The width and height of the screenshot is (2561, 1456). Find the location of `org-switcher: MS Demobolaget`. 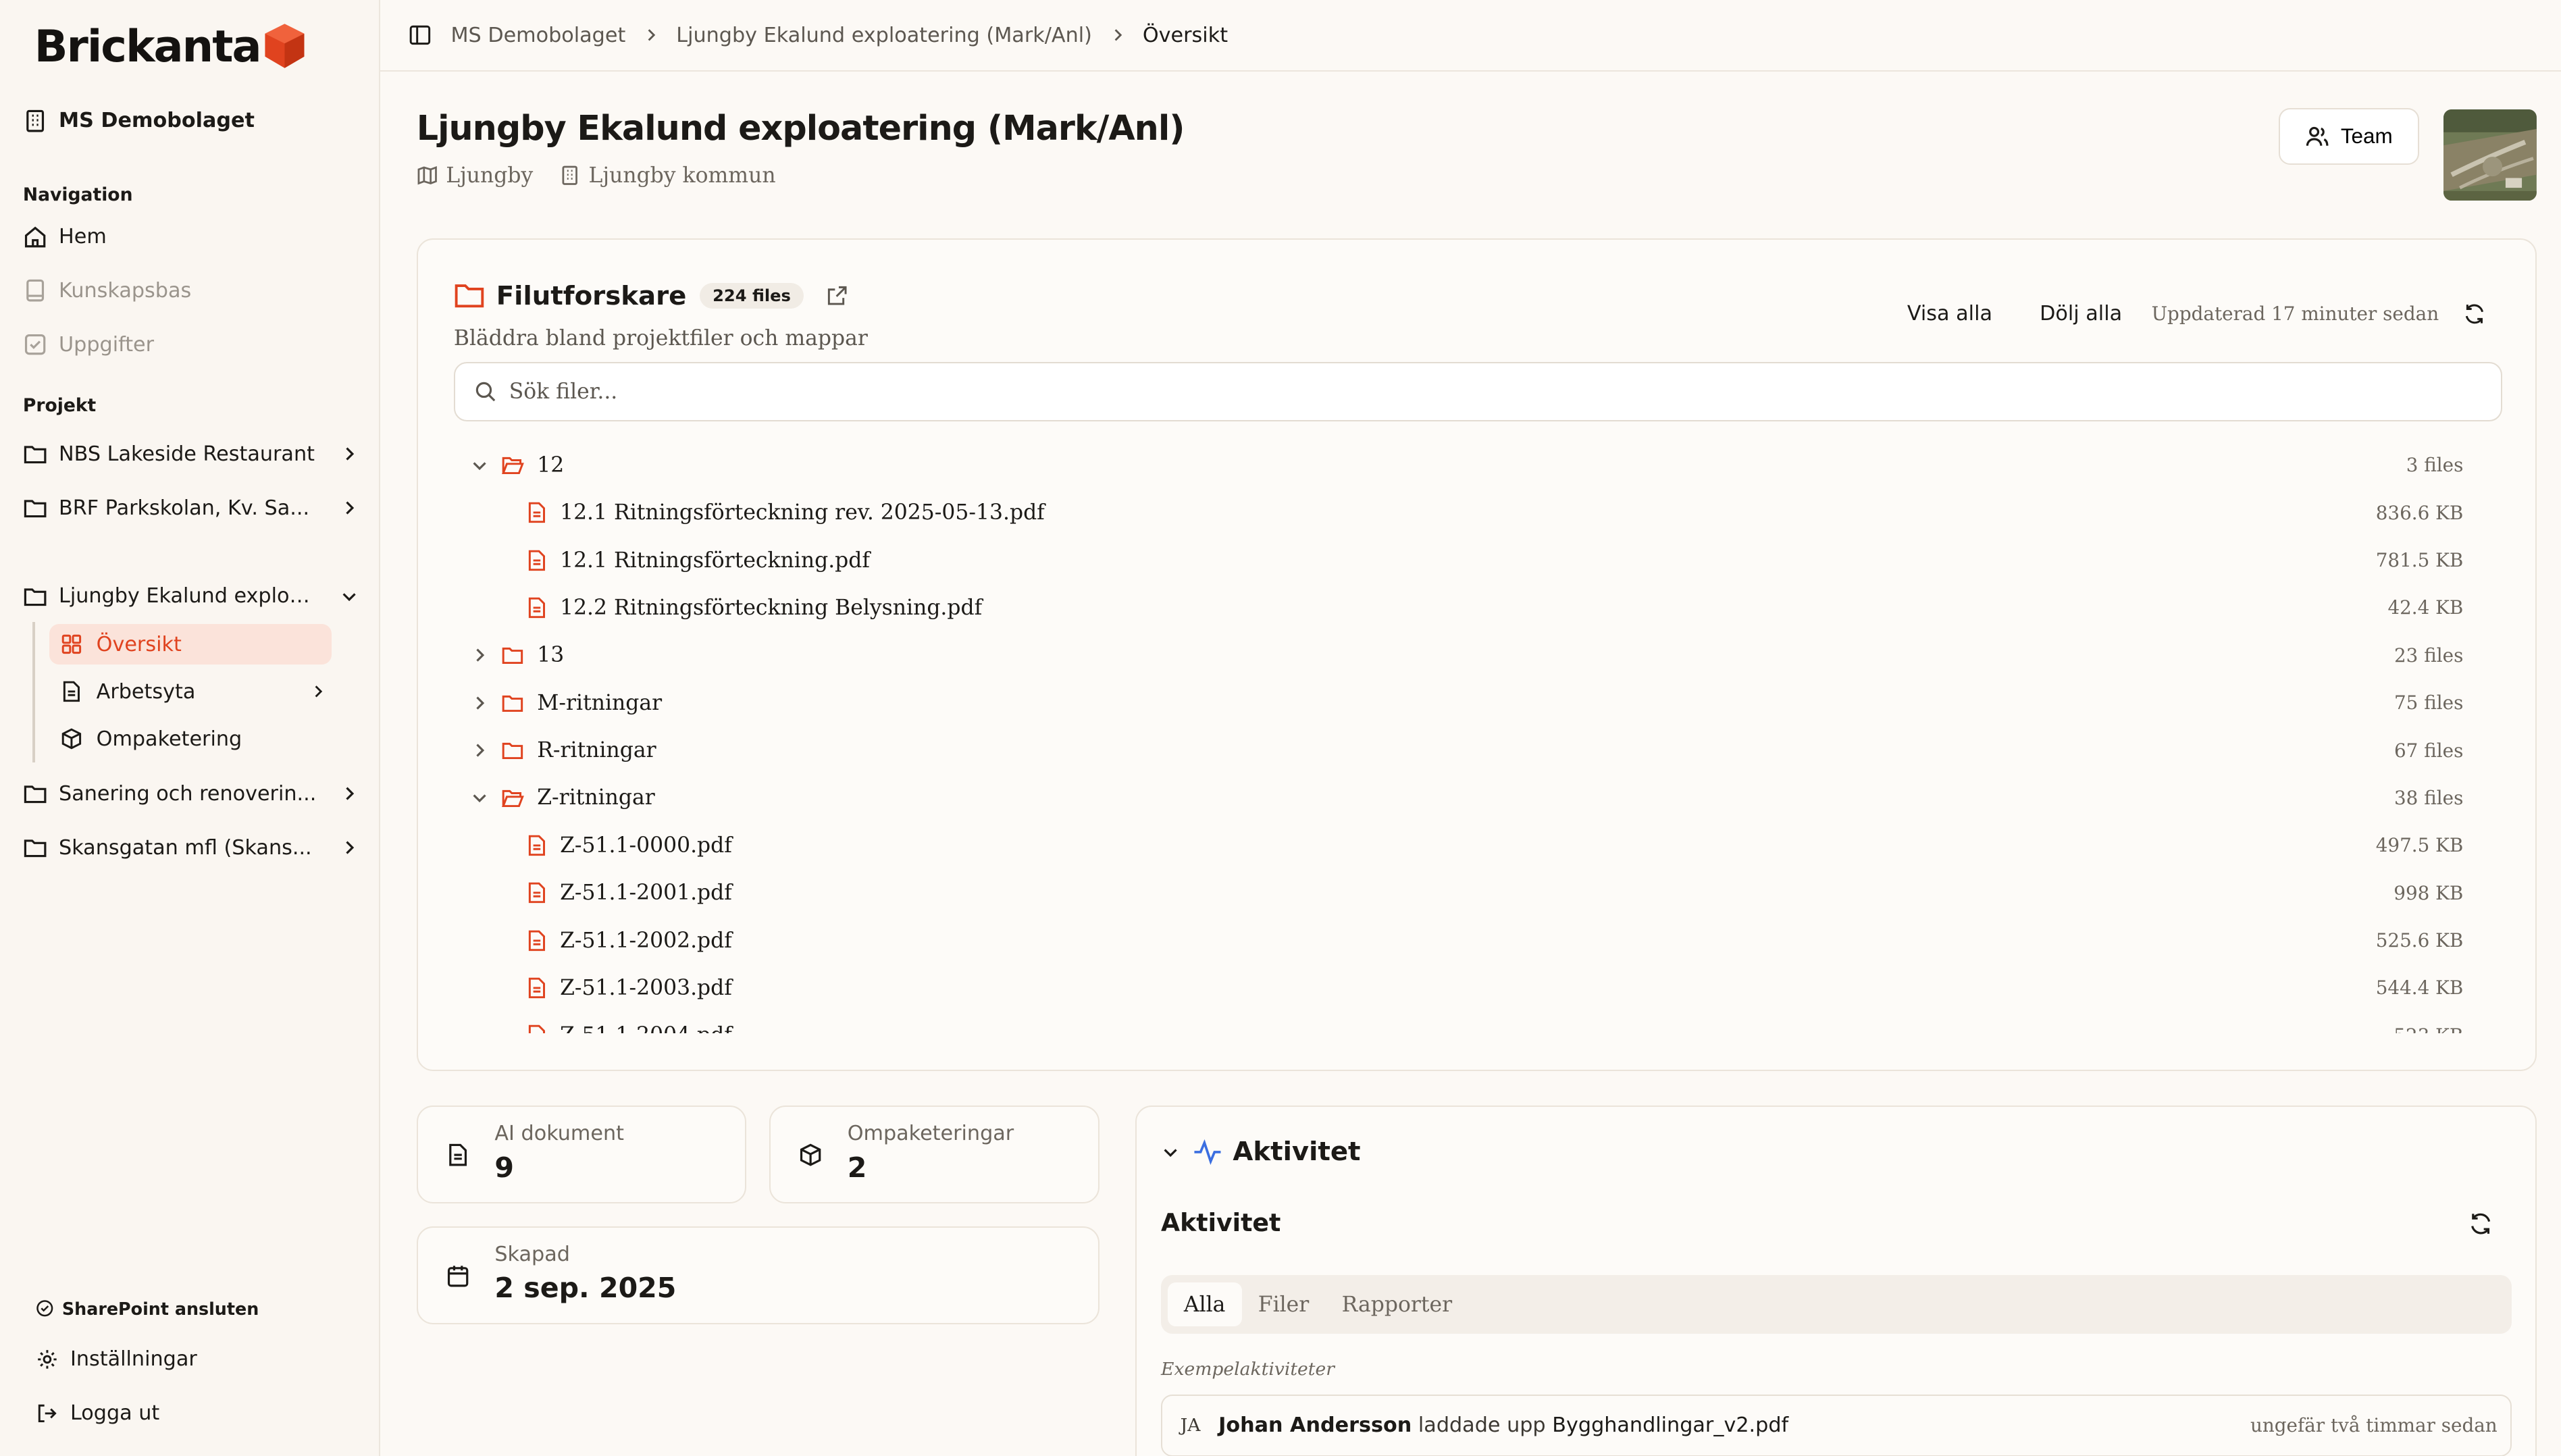

org-switcher: MS Demobolaget is located at coordinates (139, 121).